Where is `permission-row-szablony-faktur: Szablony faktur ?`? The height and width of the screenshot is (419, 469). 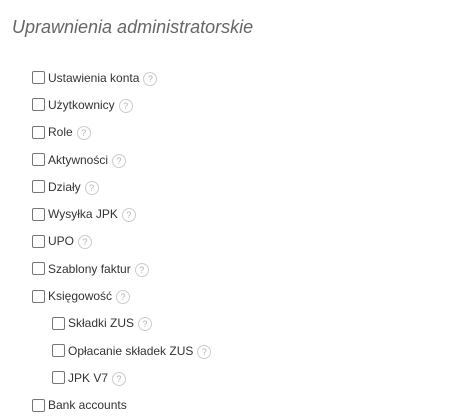 permission-row-szablony-faktur: Szablony faktur ? is located at coordinates (242, 268).